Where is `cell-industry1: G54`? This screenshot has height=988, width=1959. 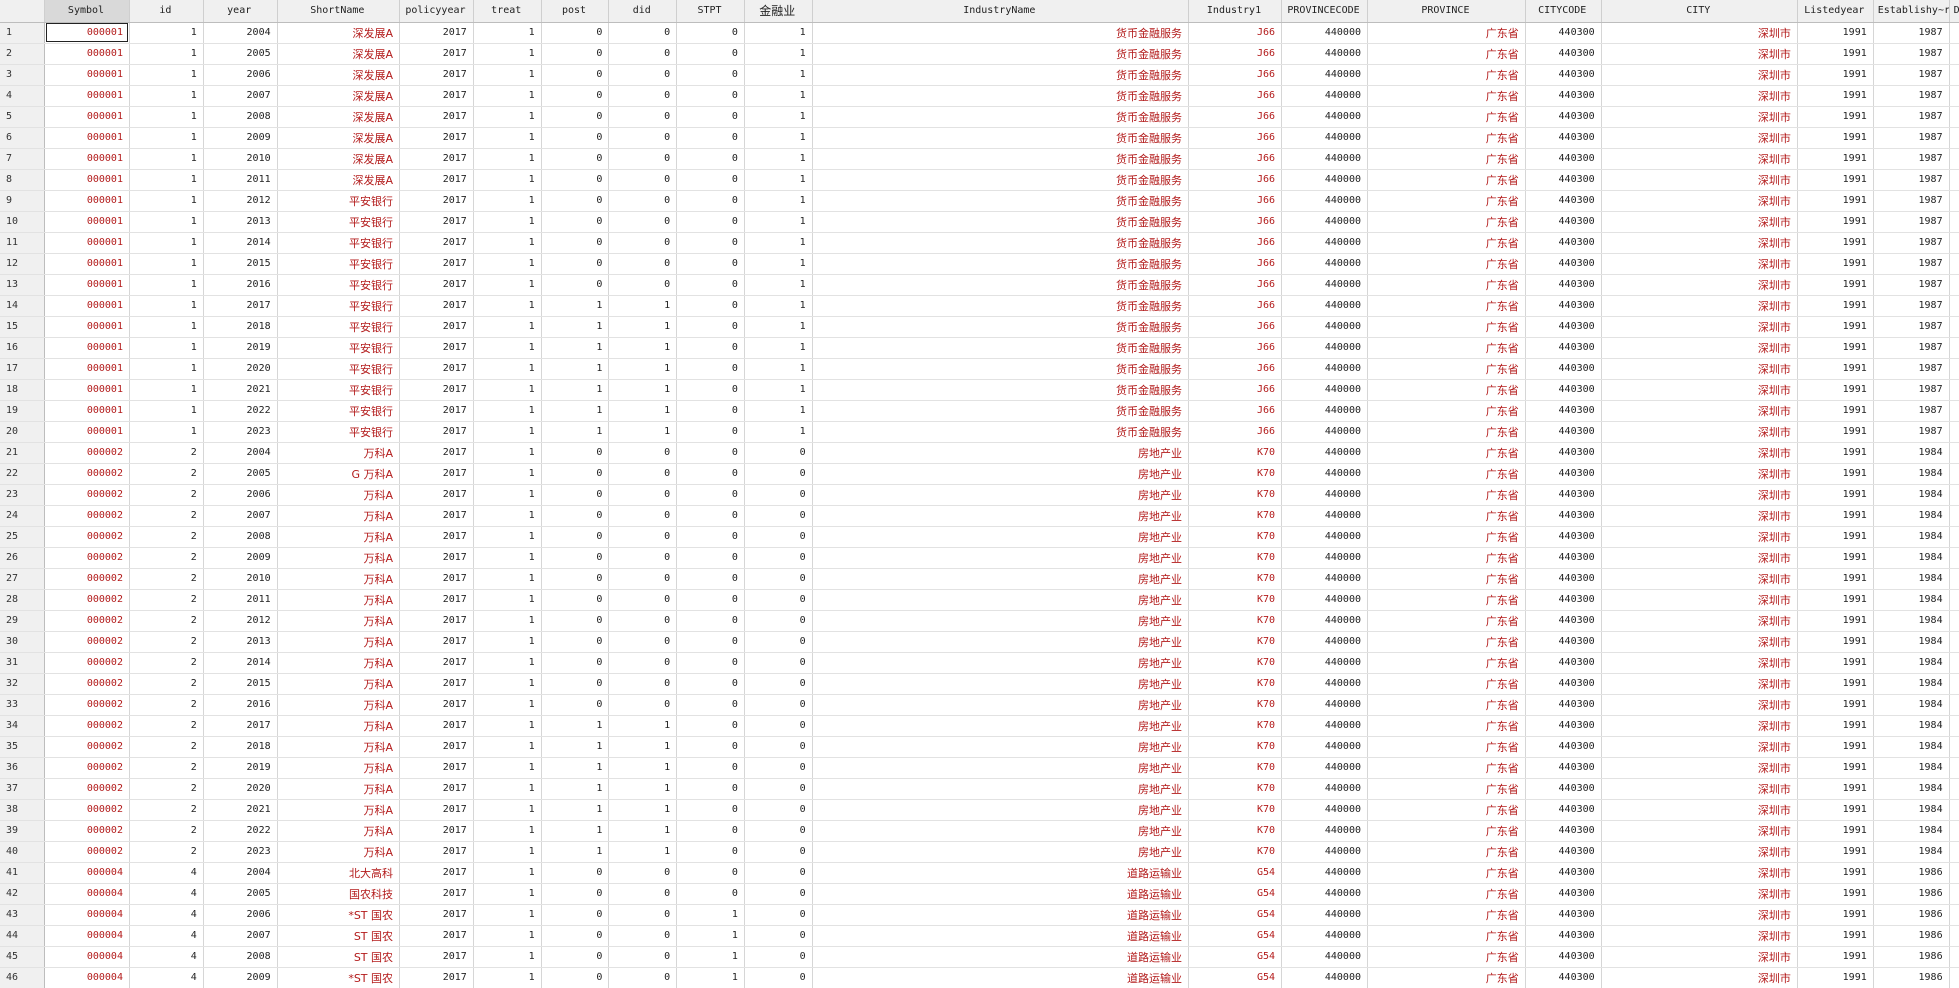
cell-industry1: G54 is located at coordinates (1235, 977).